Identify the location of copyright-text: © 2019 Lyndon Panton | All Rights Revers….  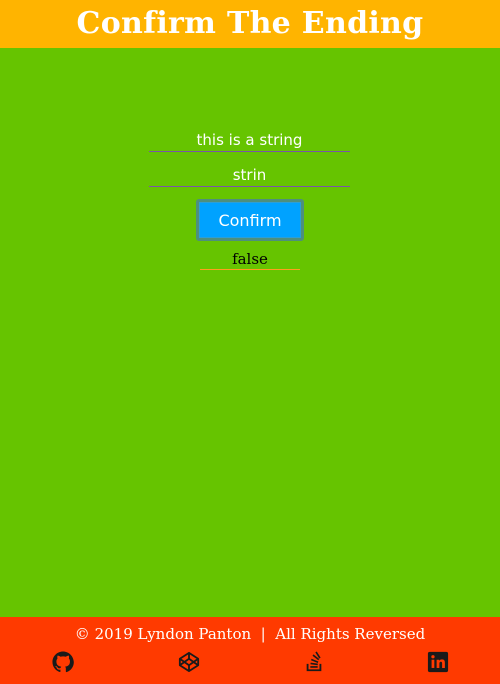
(250, 634).